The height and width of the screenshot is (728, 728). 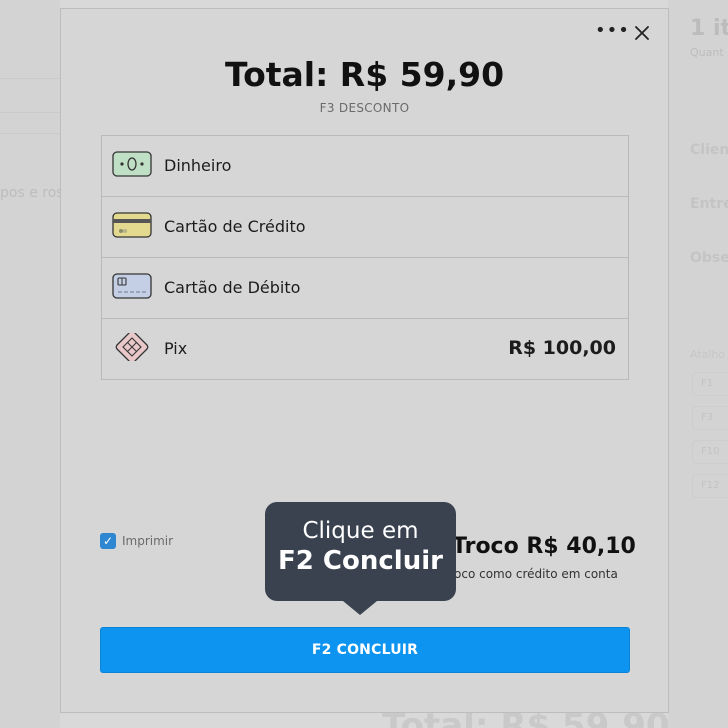 What do you see at coordinates (709, 150) in the screenshot?
I see `background-client-label: Clien` at bounding box center [709, 150].